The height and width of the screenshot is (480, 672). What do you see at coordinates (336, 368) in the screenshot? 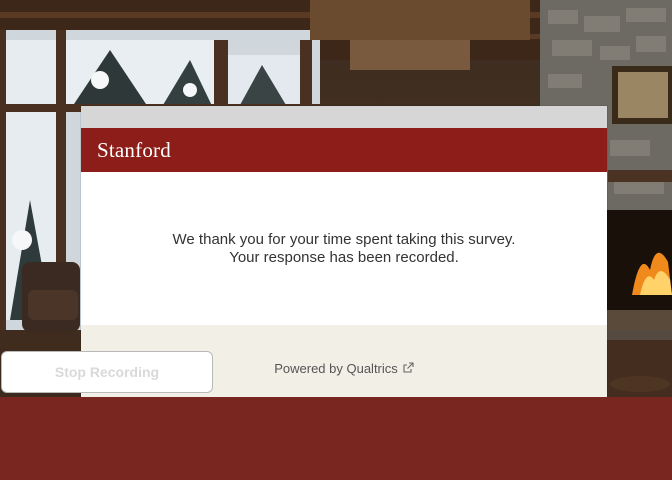
I see `powered-by-label: Powered by Qualtrics` at bounding box center [336, 368].